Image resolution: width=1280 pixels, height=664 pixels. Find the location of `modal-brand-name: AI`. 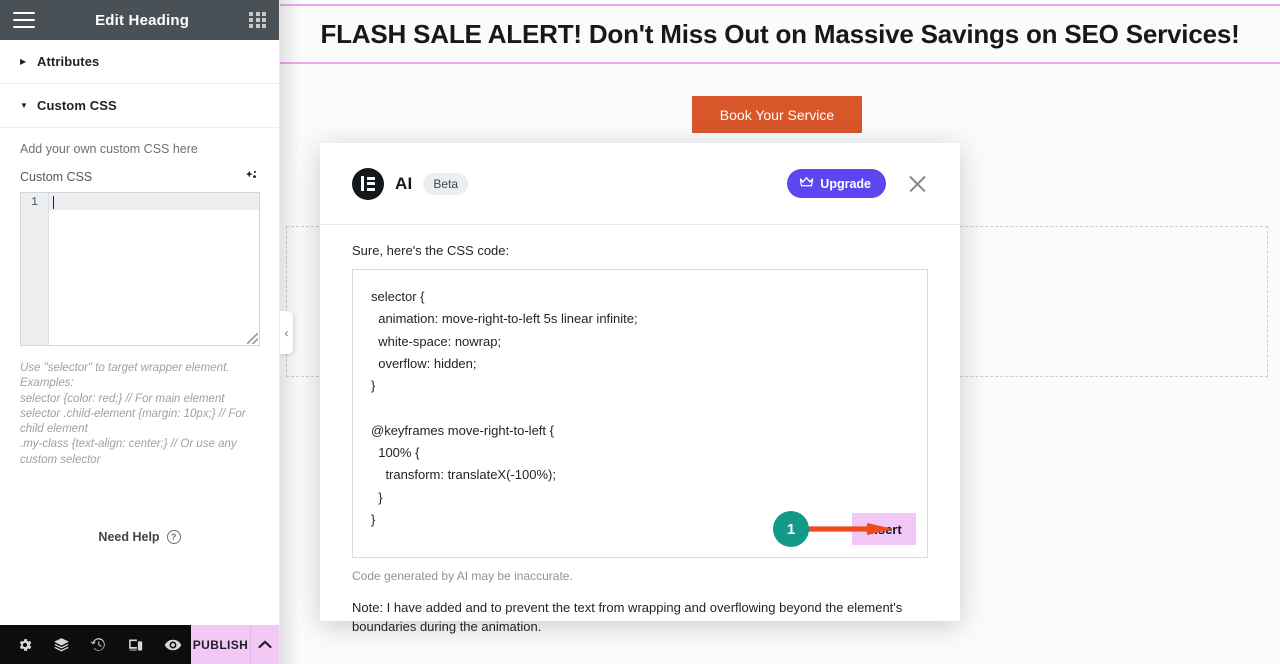

modal-brand-name: AI is located at coordinates (404, 183).